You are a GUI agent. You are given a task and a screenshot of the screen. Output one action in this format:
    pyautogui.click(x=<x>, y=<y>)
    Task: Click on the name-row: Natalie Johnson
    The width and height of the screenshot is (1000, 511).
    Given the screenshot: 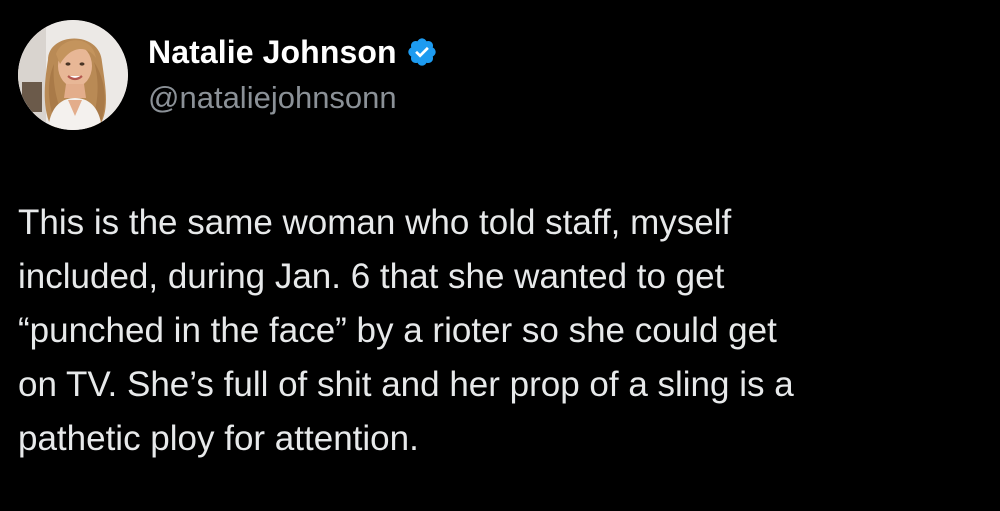 What is the action you would take?
    pyautogui.click(x=293, y=52)
    